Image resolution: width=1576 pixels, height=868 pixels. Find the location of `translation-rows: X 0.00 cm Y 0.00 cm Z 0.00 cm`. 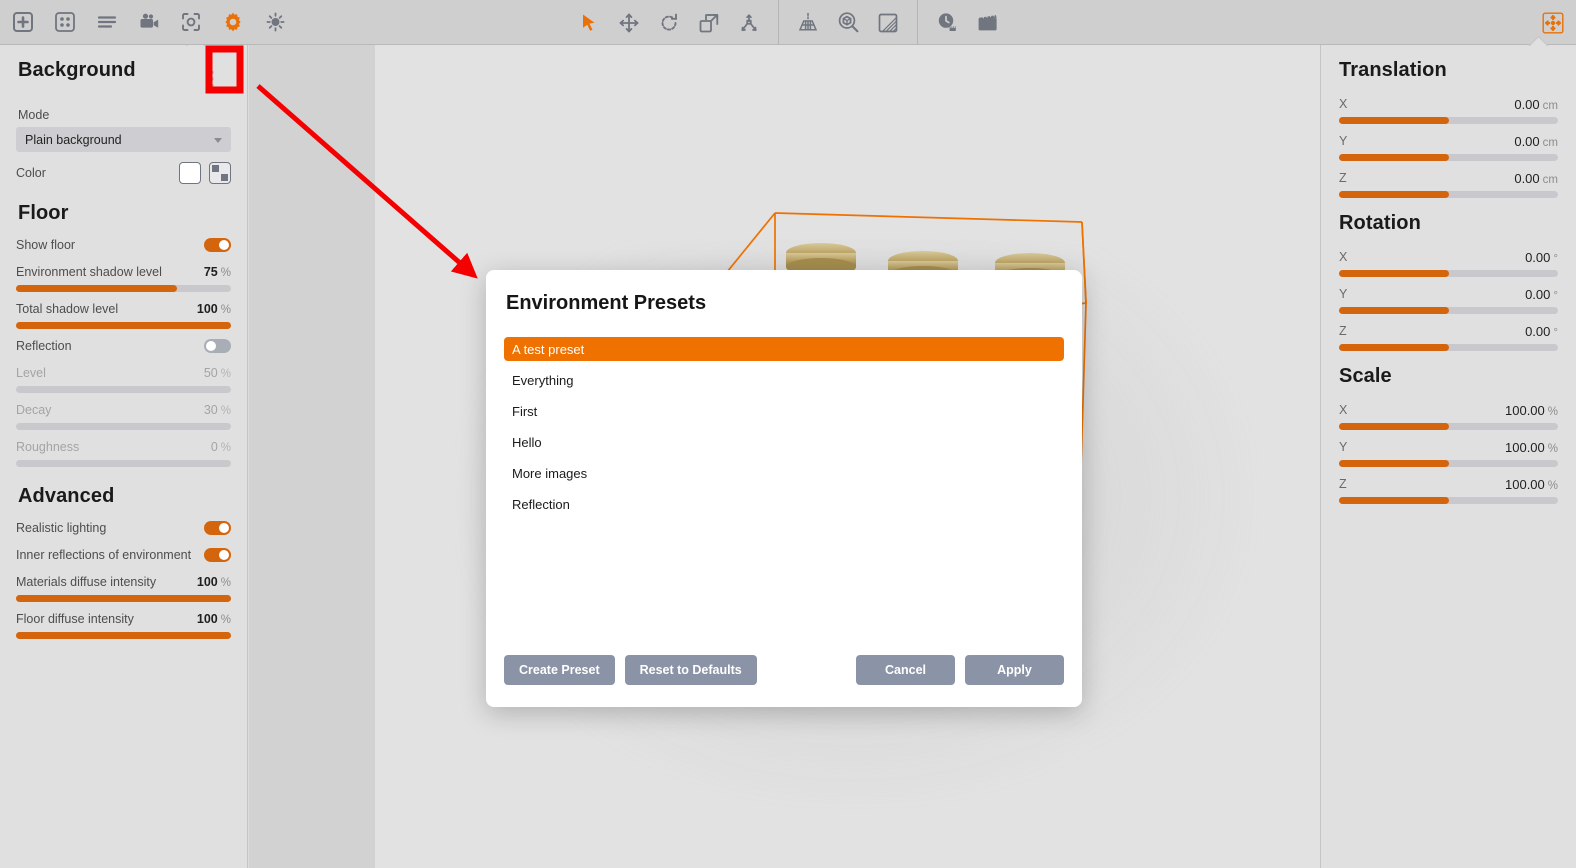

translation-rows: X 0.00 cm Y 0.00 cm Z 0.00 cm is located at coordinates (1448, 146).